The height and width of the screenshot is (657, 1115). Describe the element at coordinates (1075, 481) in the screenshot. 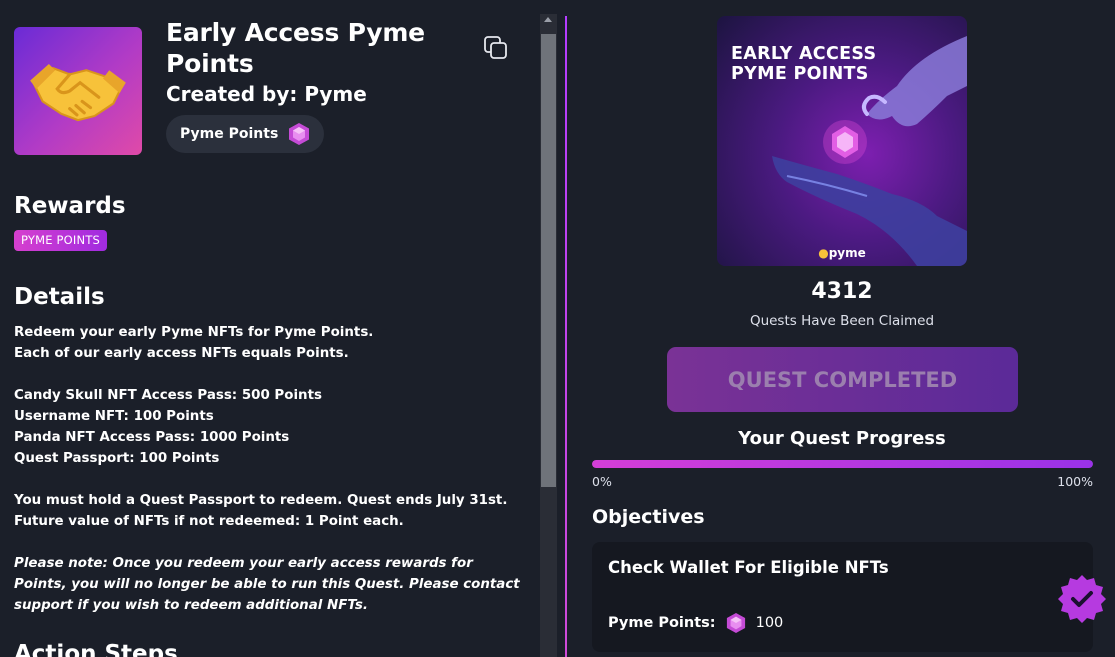

I see `progress-max-label: 100%` at that location.